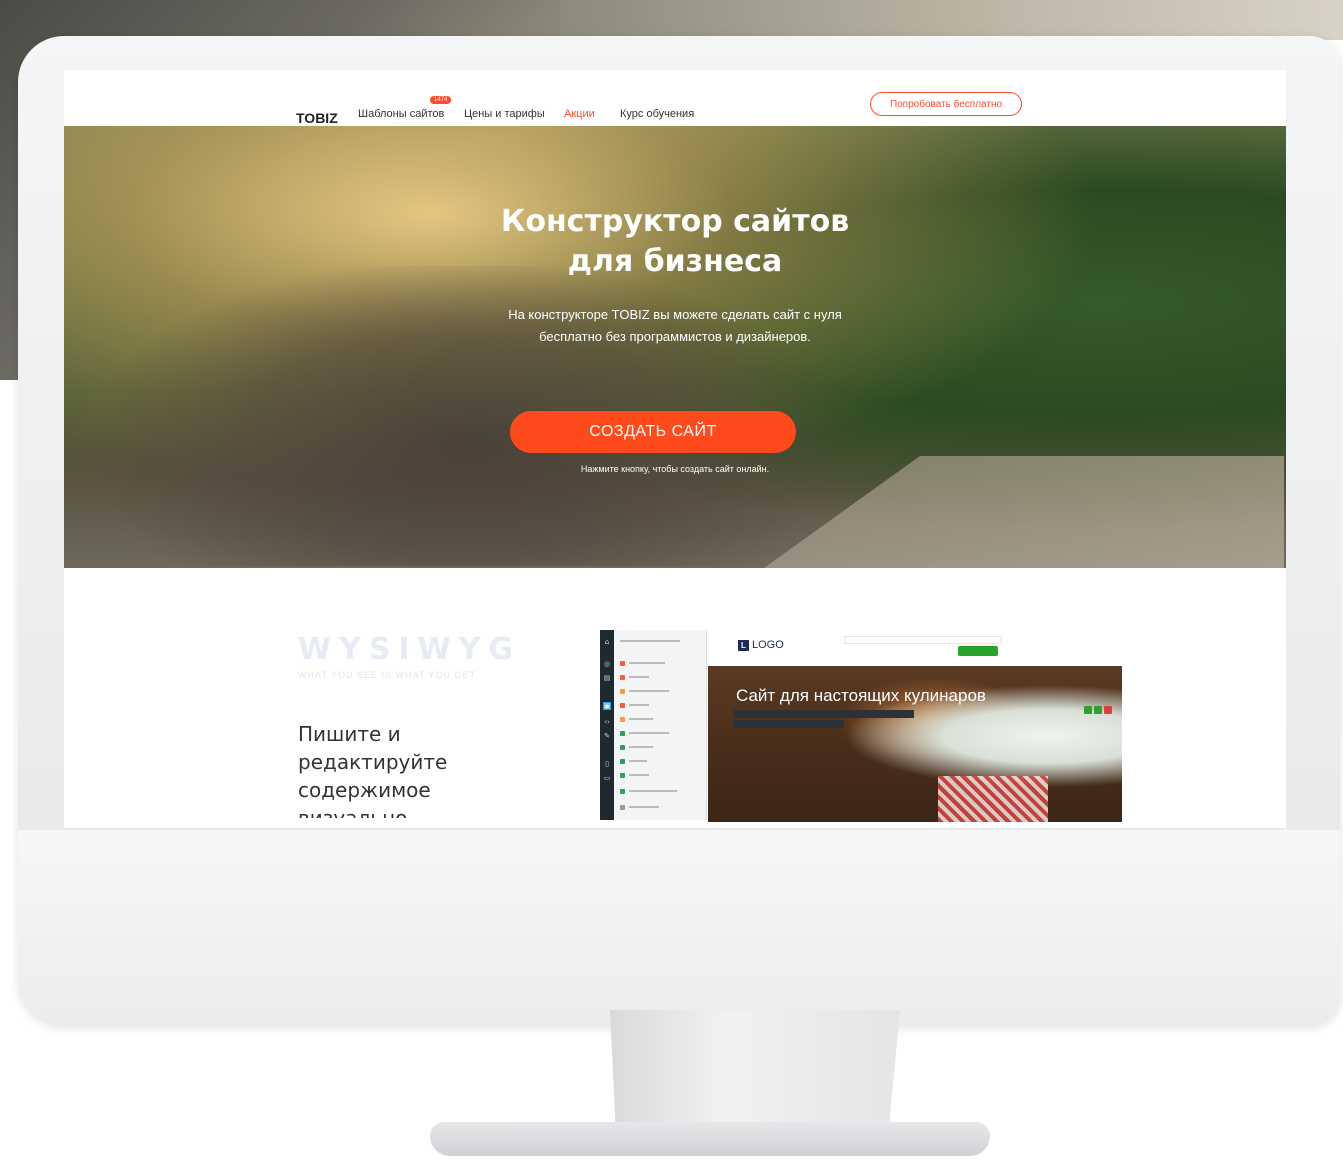 The width and height of the screenshot is (1343, 1165). Describe the element at coordinates (607, 722) in the screenshot. I see `code-icon: ‹›` at that location.